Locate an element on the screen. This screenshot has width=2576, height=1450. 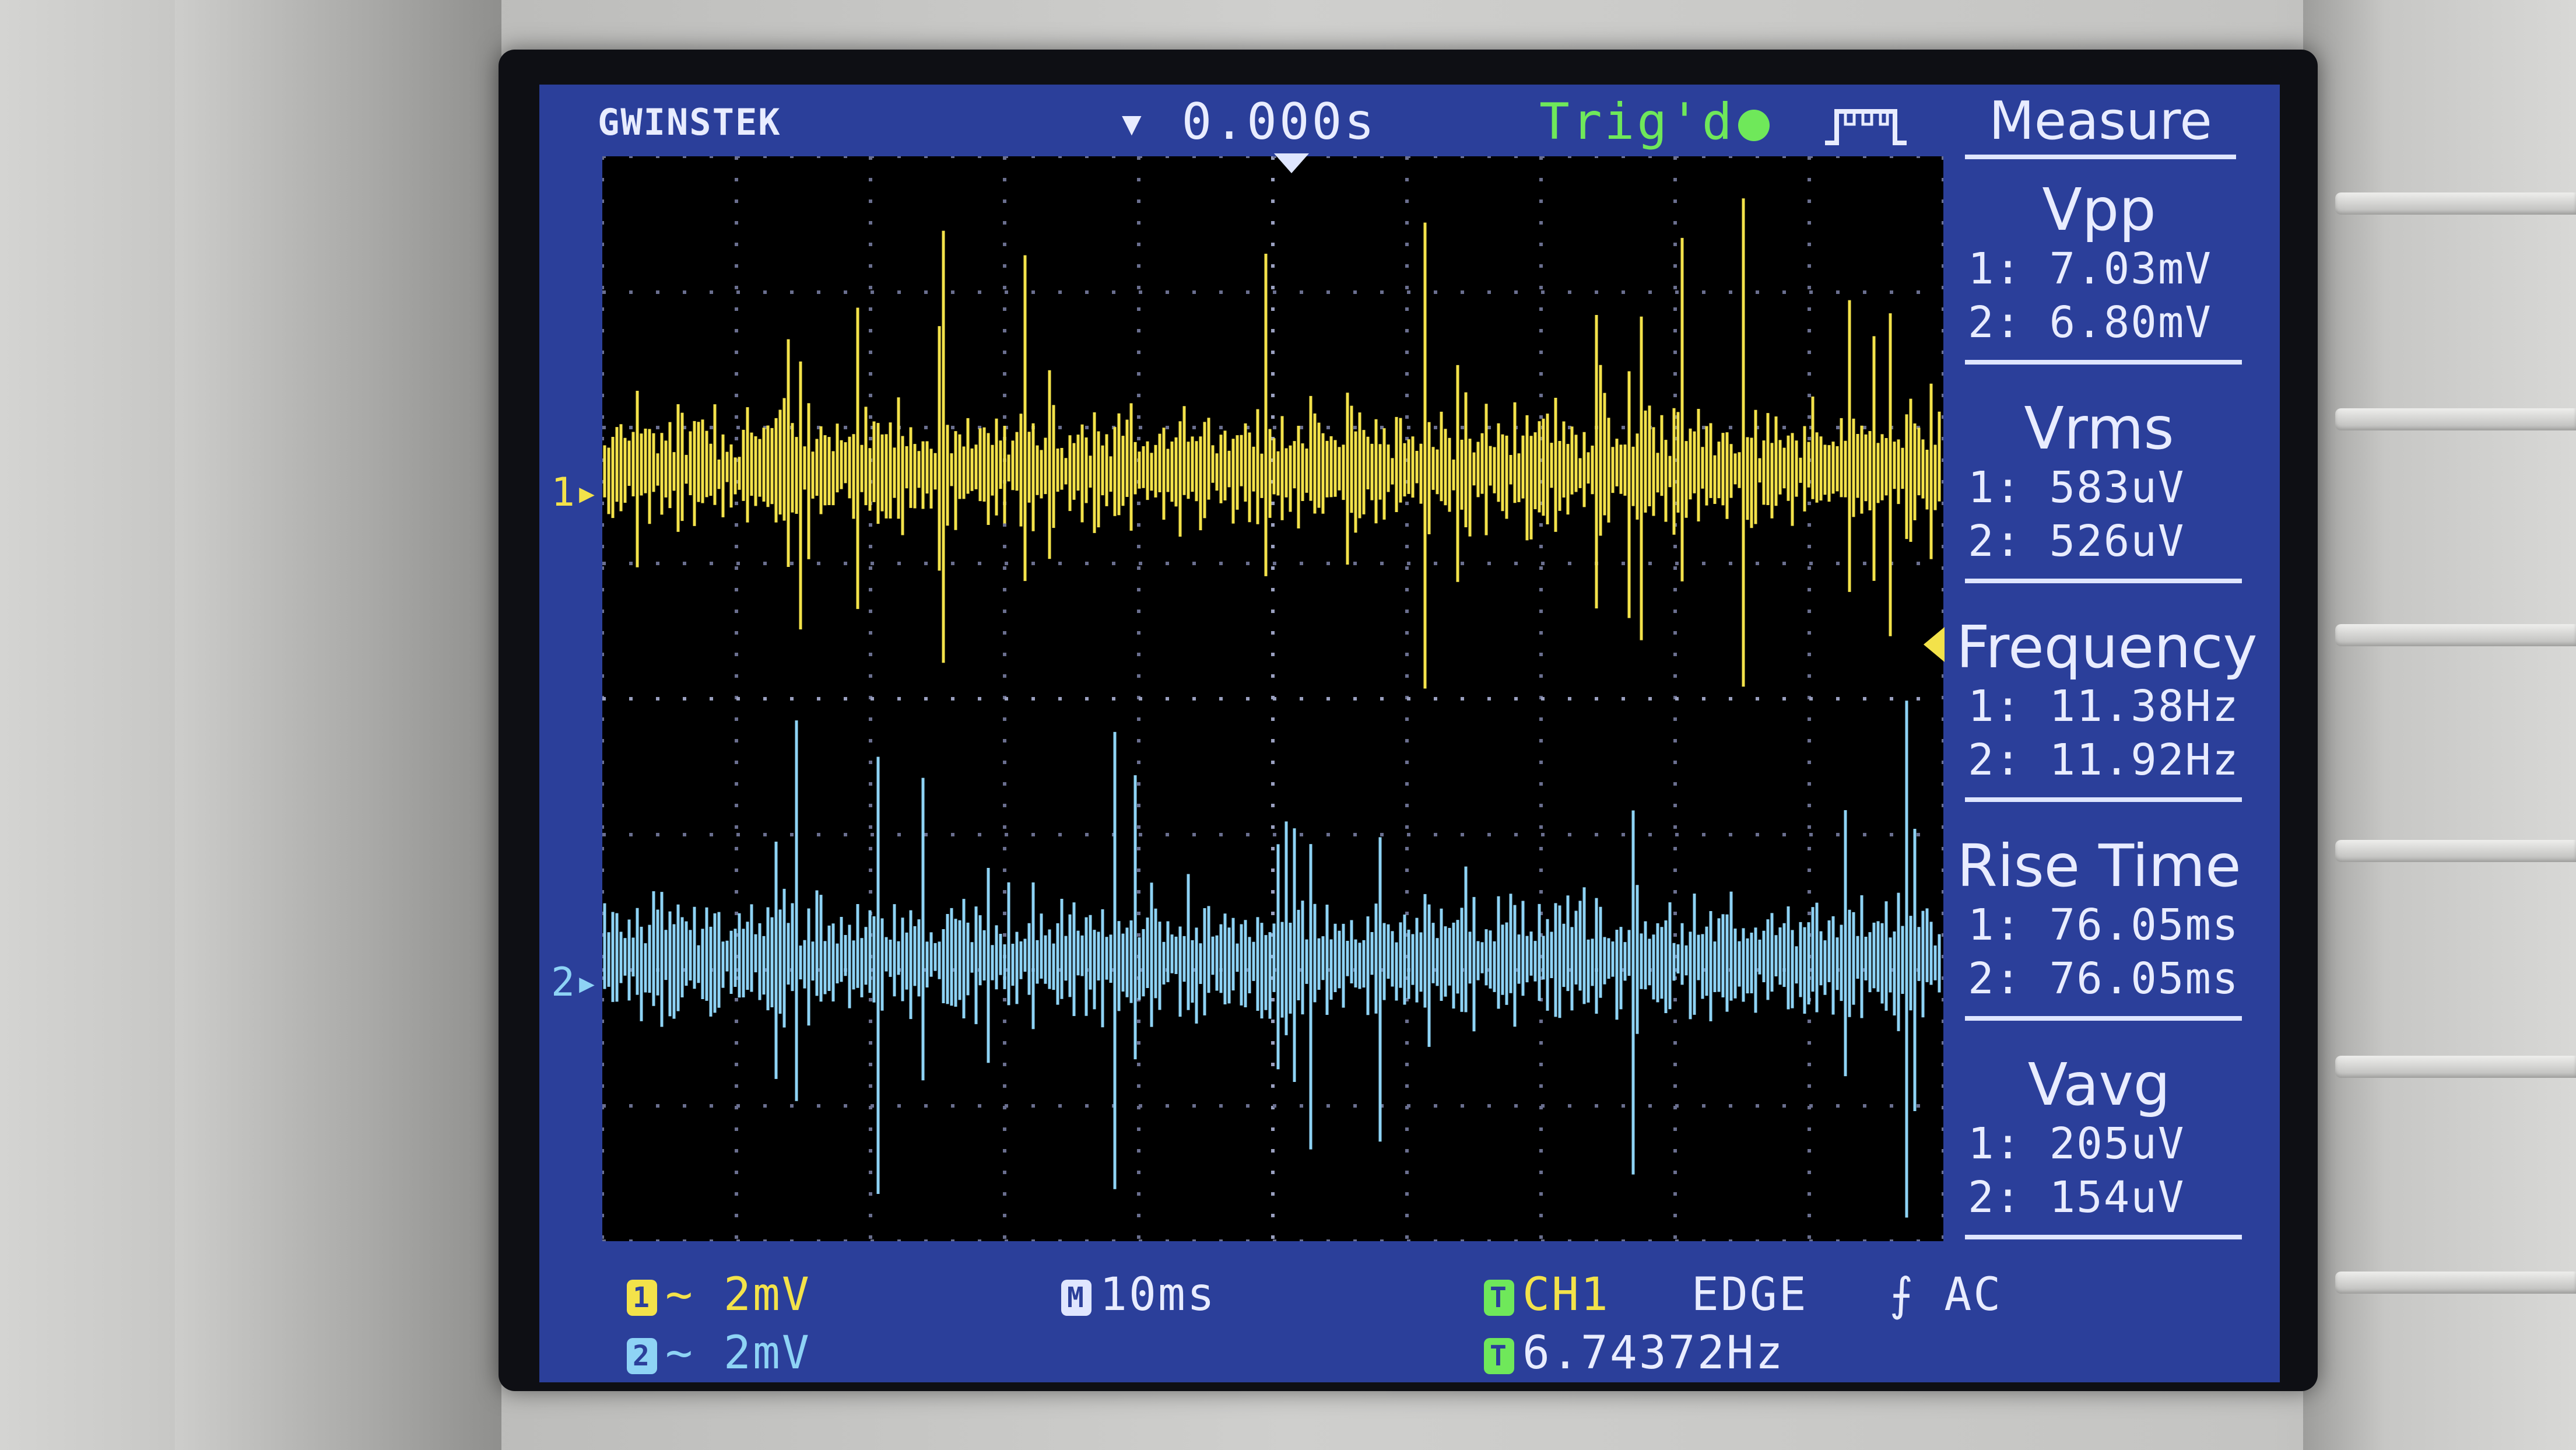
measure-item-vrms: Vrms 1: 583uV 2: 526uV is located at coordinates (2099, 490).